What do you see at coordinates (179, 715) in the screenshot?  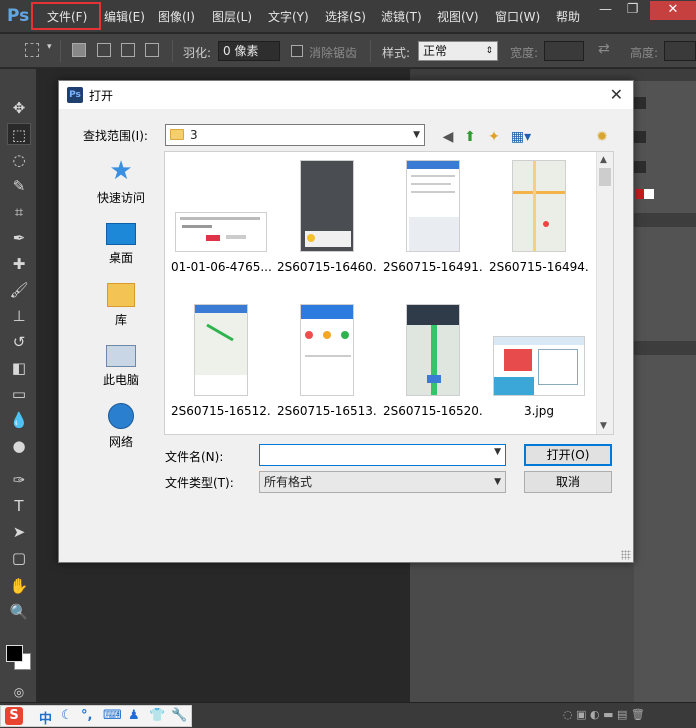 I see `wrench-icon: 🔧` at bounding box center [179, 715].